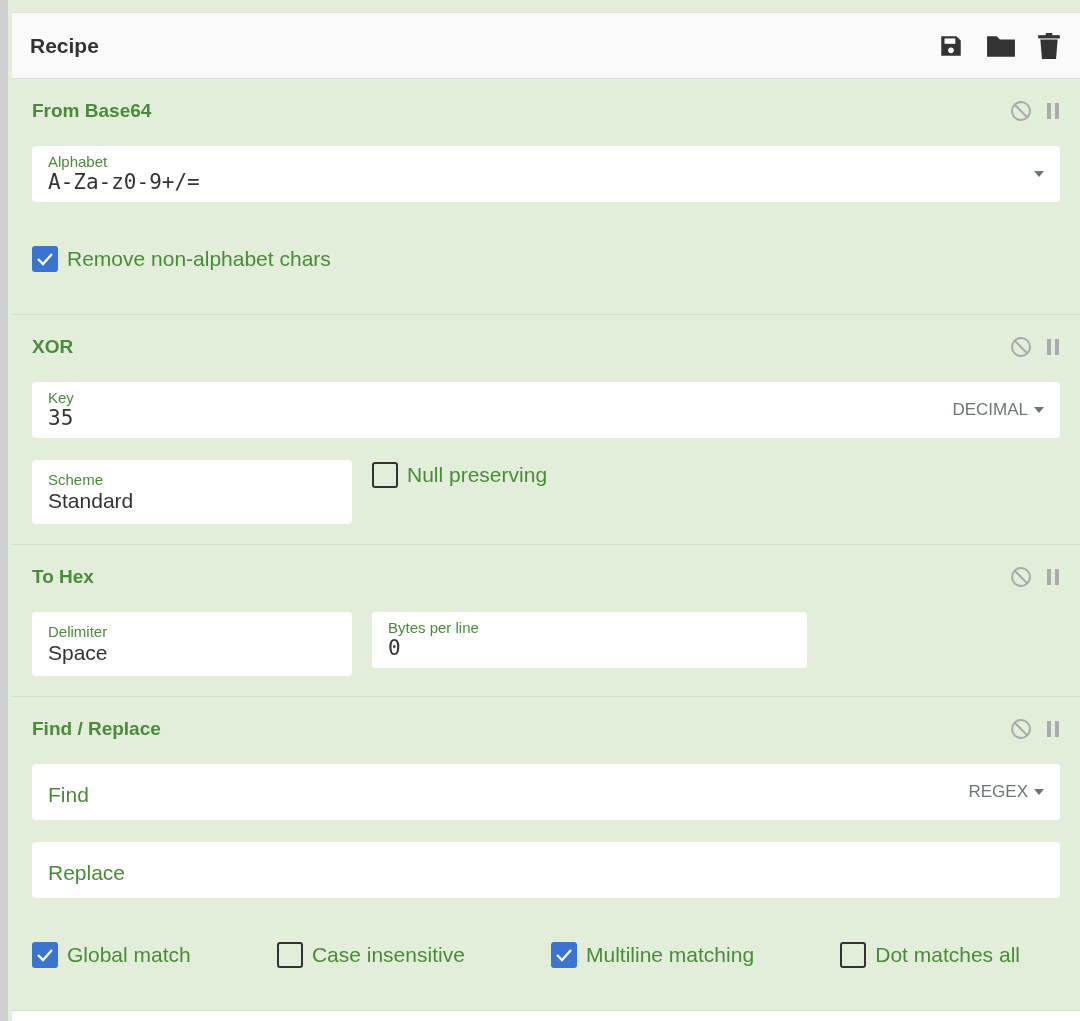  Describe the element at coordinates (124, 182) in the screenshot. I see `field-value: A-Za-z0-9+/=` at that location.